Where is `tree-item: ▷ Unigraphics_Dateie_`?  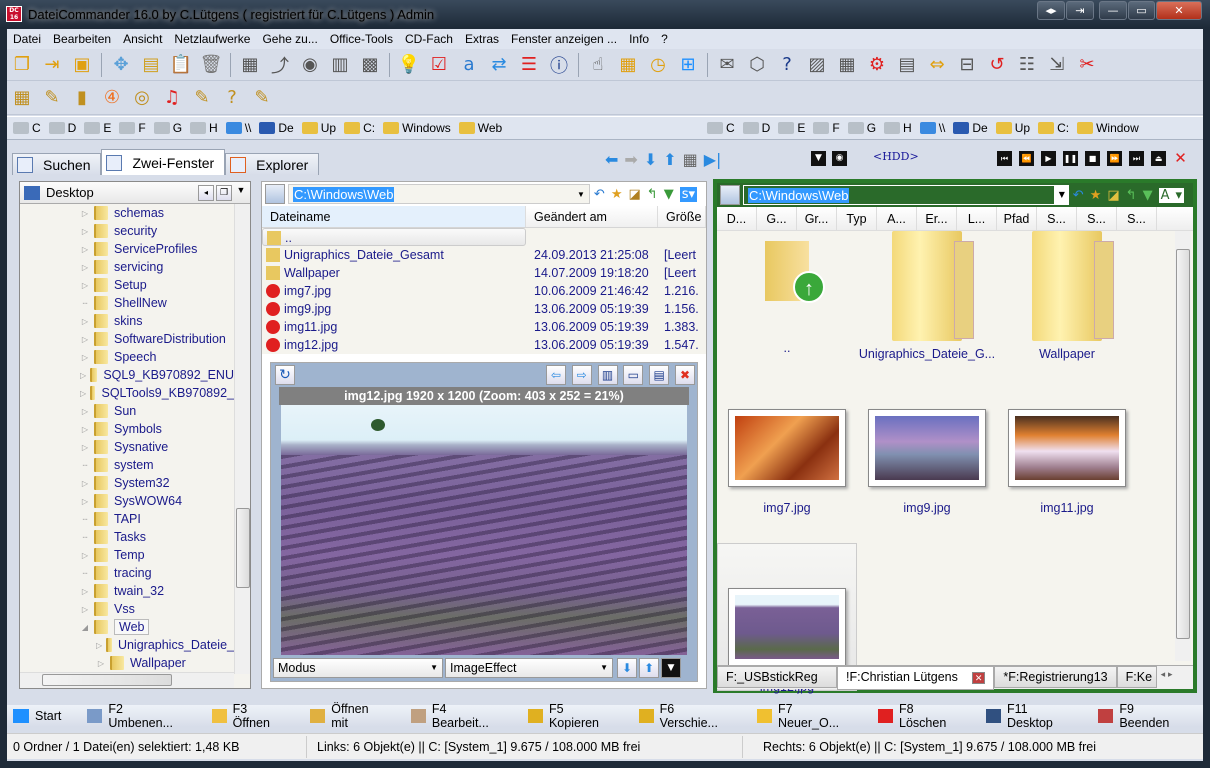 tree-item: ▷ Unigraphics_Dateie_ is located at coordinates (127, 645).